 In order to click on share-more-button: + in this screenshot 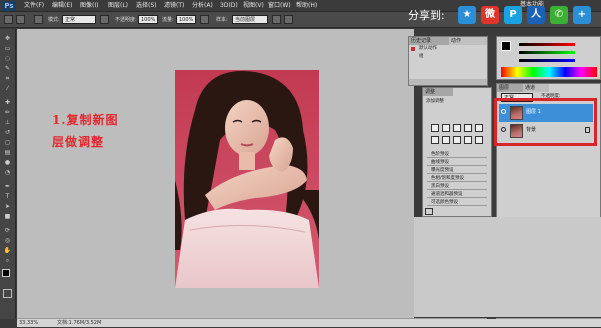, I will do `click(582, 15)`.